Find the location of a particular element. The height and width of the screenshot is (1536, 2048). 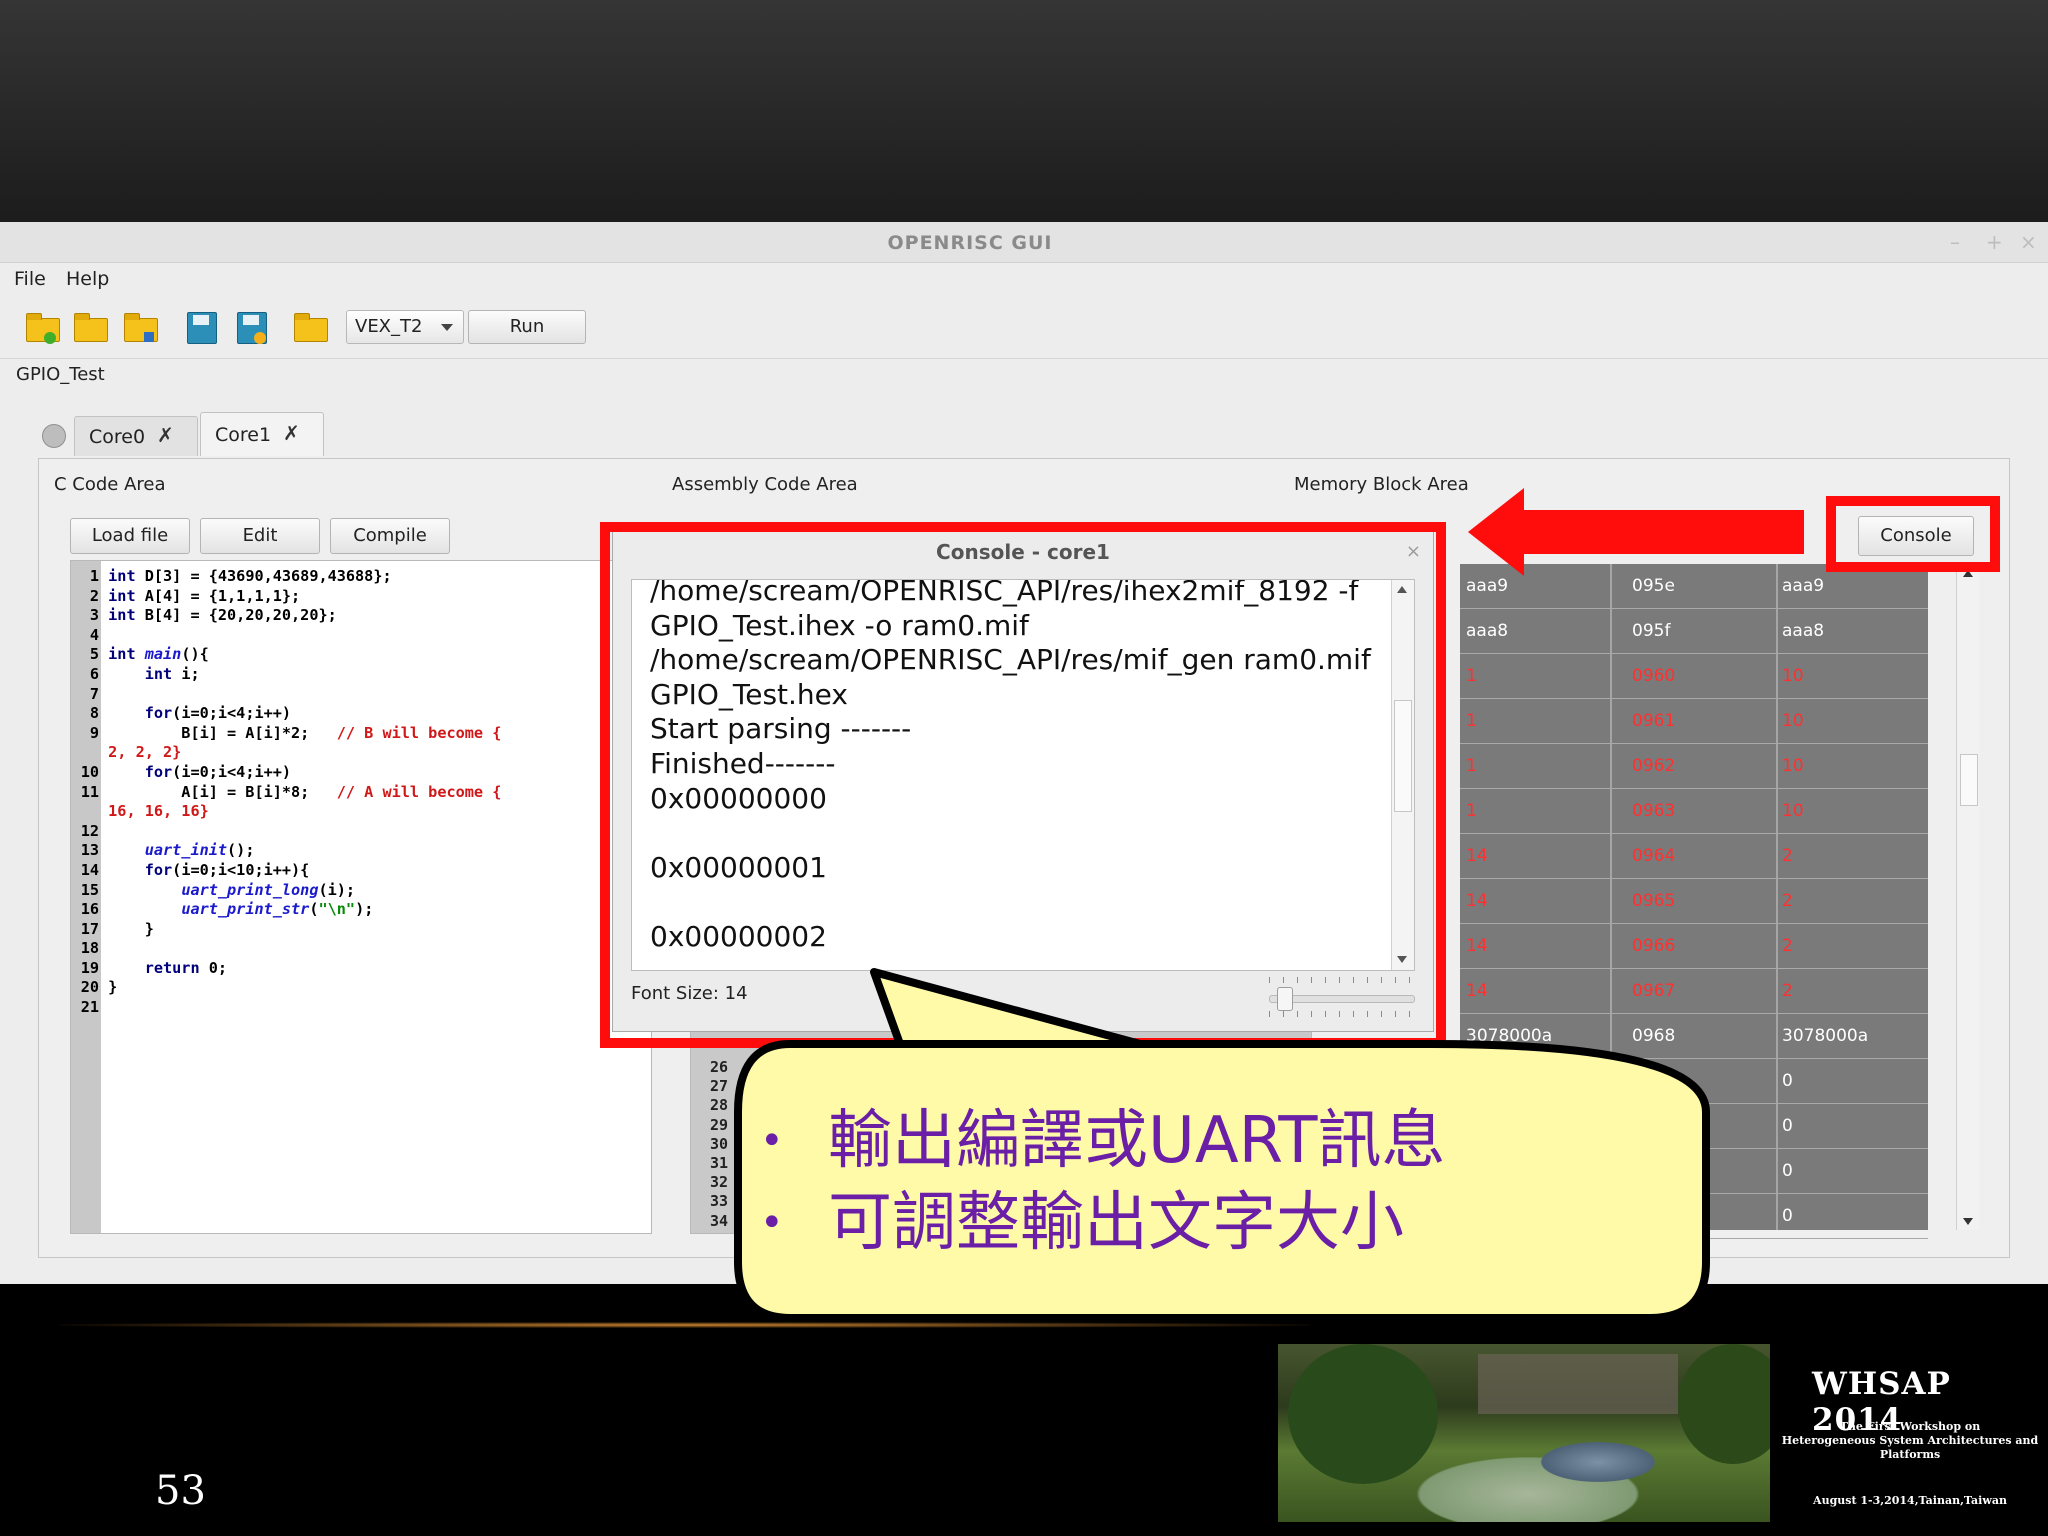

table-row: 1 0963 10 is located at coordinates (1694, 811).